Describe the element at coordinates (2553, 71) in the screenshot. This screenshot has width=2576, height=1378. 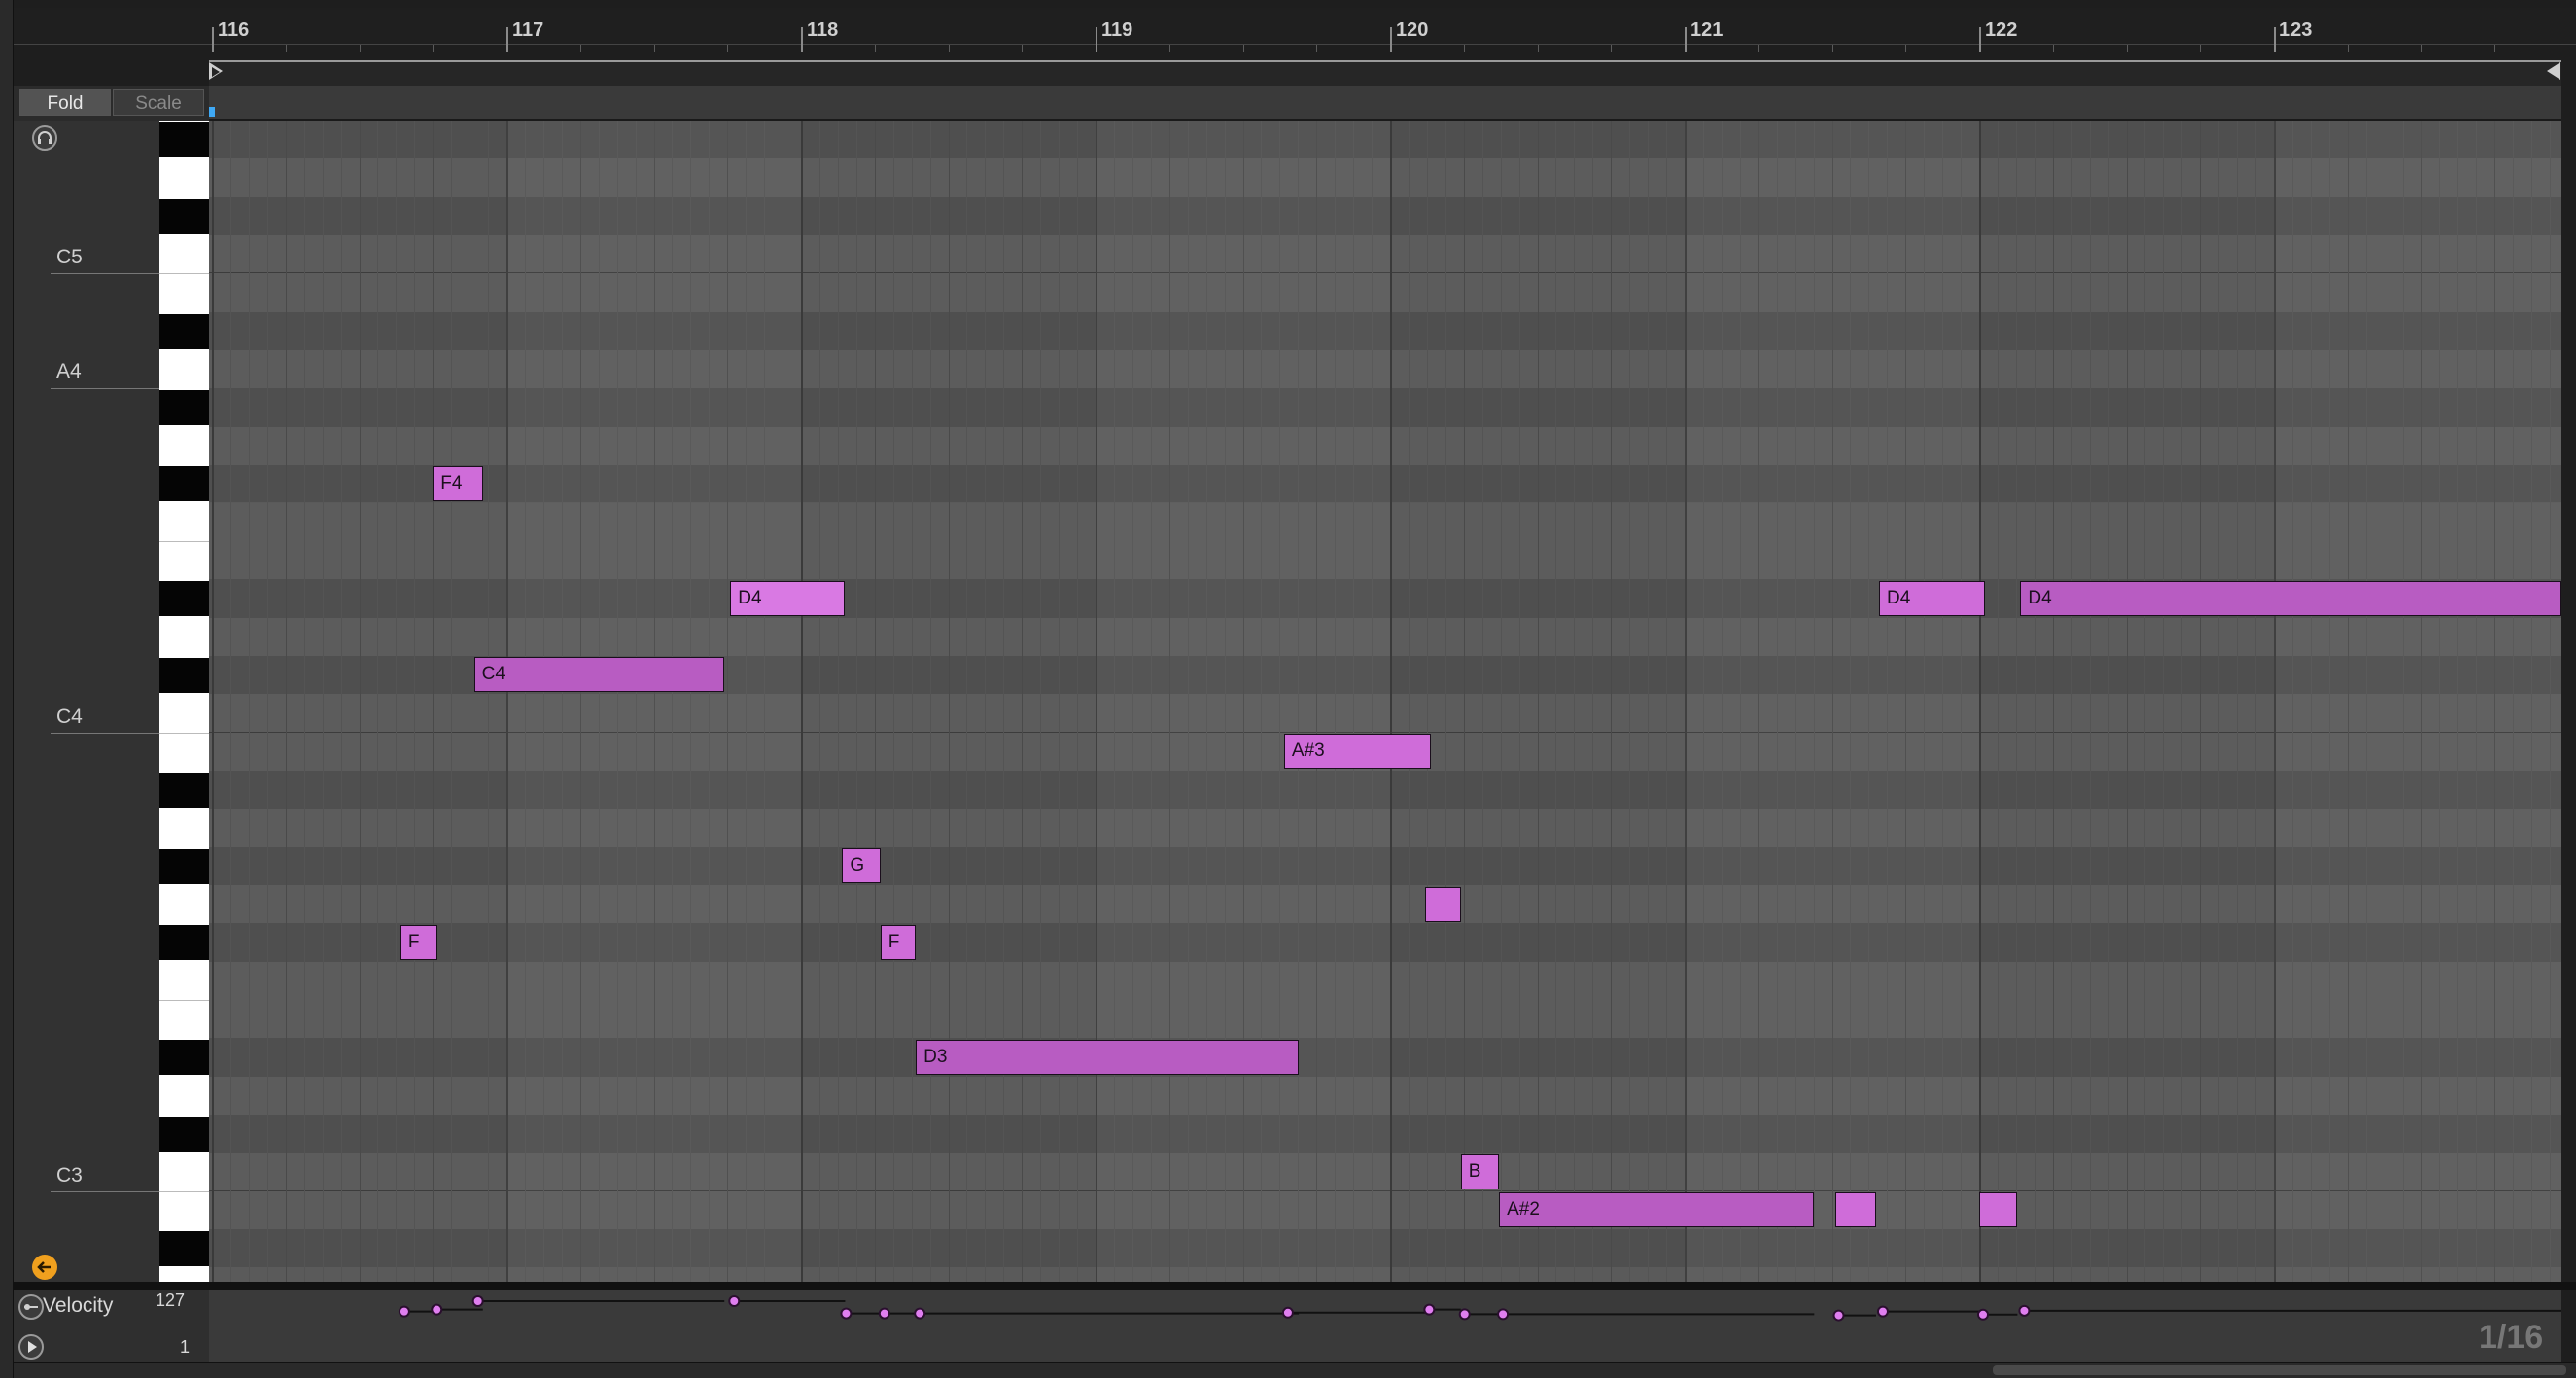
I see `loop-end-marker-icon` at that location.